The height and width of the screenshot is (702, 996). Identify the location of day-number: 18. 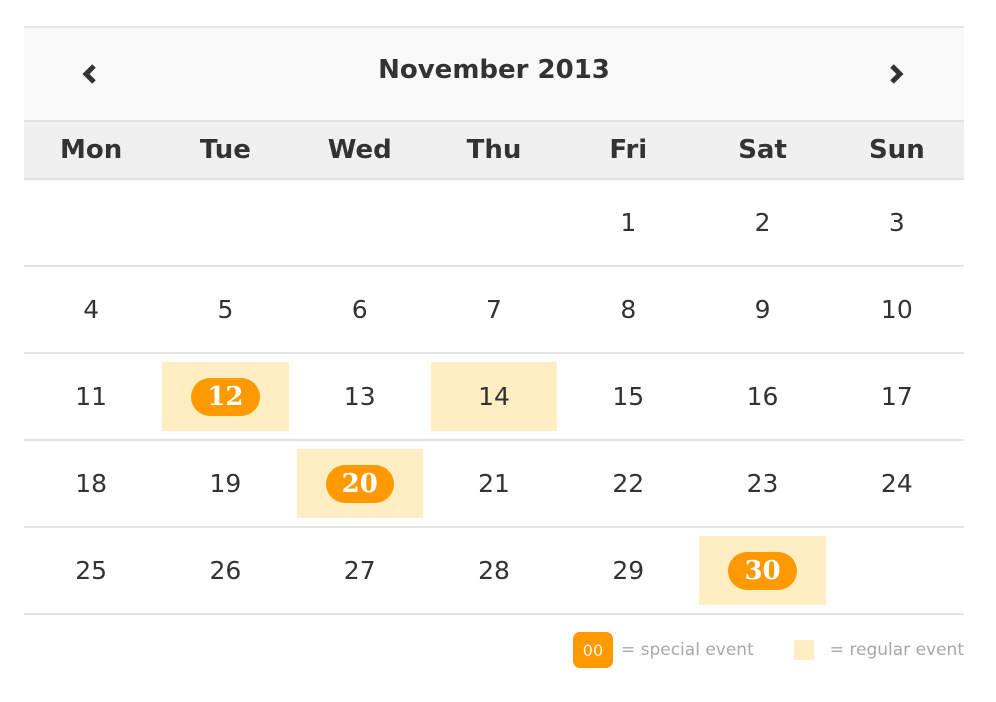
(91, 483).